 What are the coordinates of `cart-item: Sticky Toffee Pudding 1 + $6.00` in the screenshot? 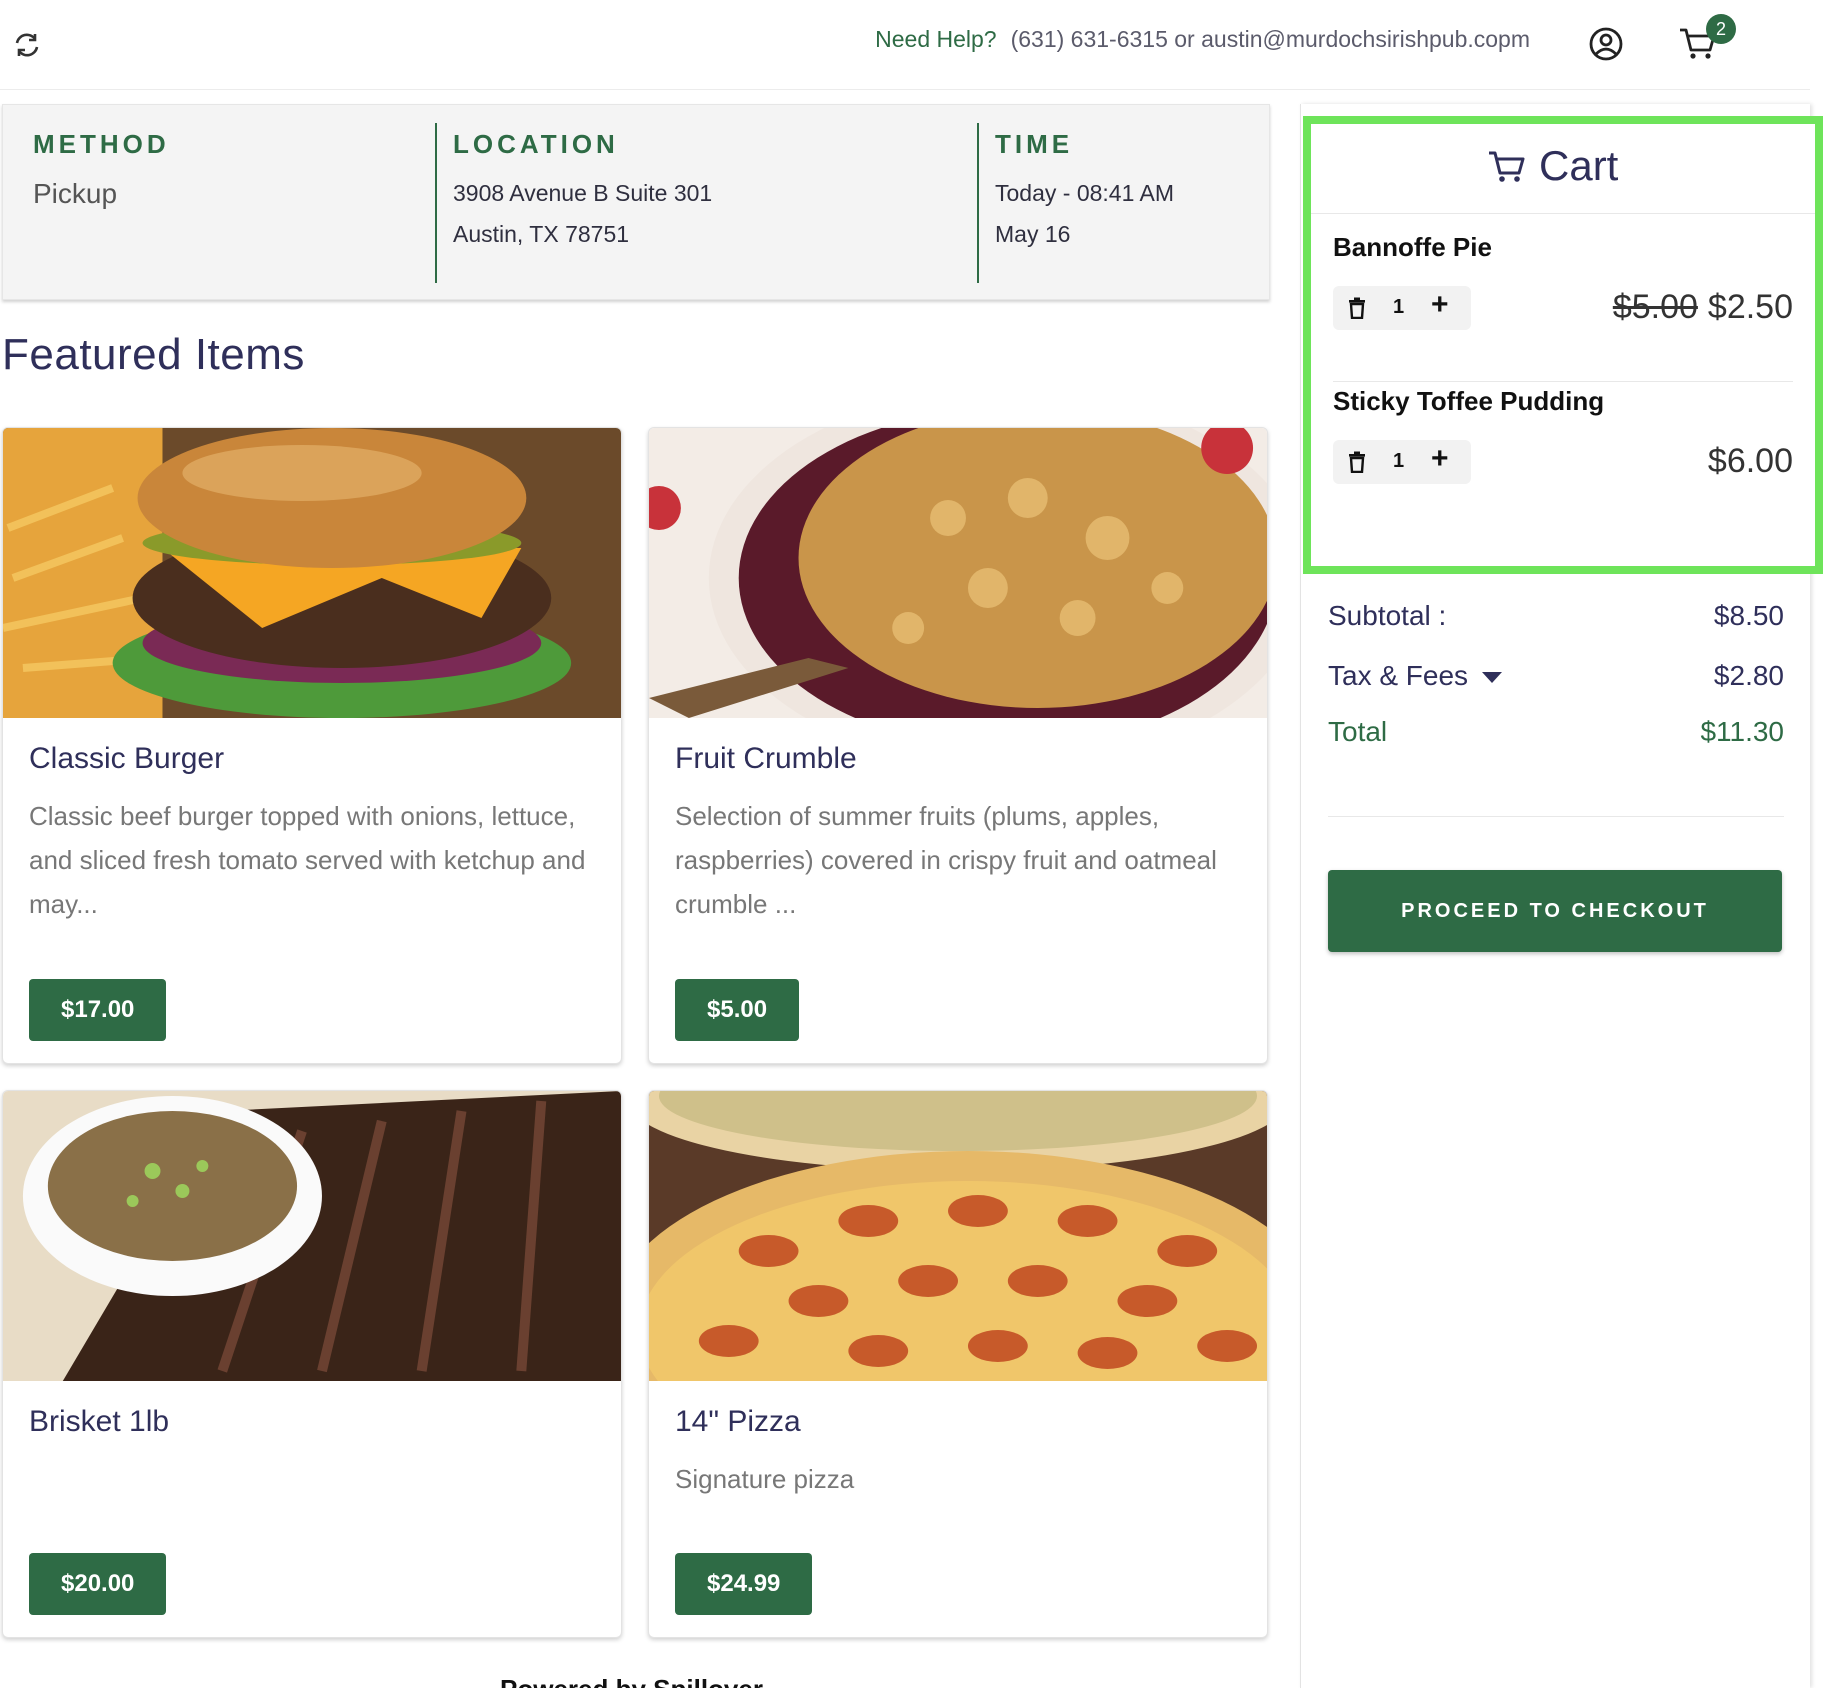 It's located at (1563, 451).